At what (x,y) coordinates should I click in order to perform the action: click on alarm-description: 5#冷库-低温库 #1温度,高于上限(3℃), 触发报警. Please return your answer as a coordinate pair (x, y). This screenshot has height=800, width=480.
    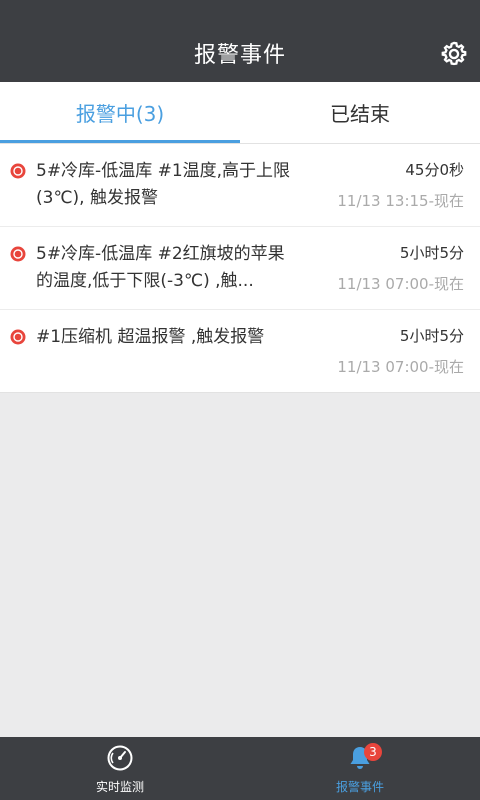
    Looking at the image, I should click on (163, 184).